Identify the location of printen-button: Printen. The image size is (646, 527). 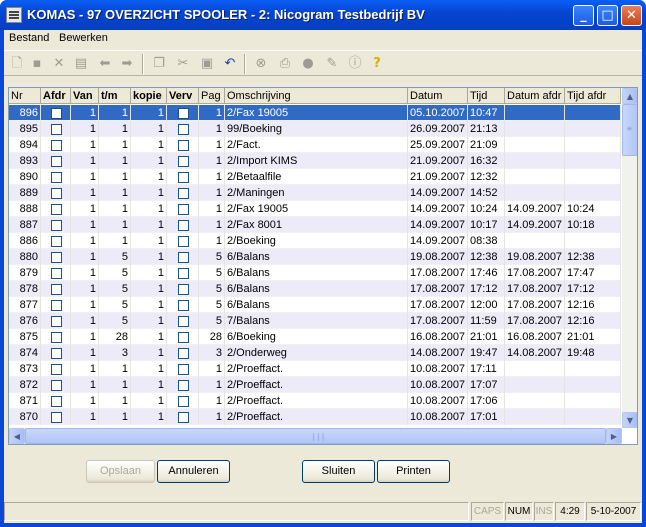
(413, 471).